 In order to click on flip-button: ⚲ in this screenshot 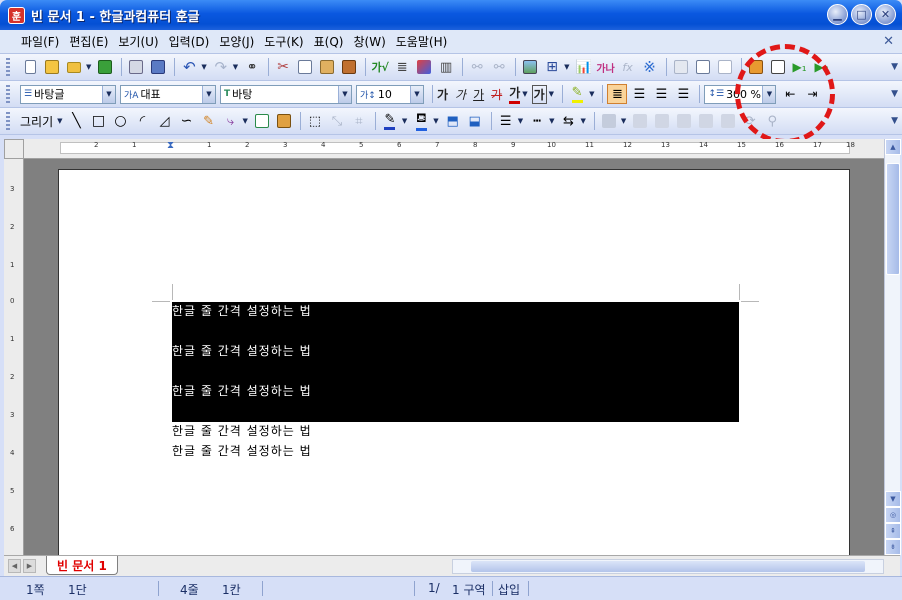, I will do `click(772, 121)`.